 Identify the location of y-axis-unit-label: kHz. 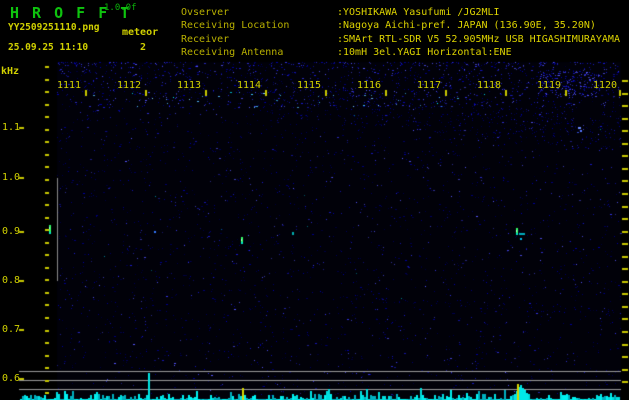
(10, 71).